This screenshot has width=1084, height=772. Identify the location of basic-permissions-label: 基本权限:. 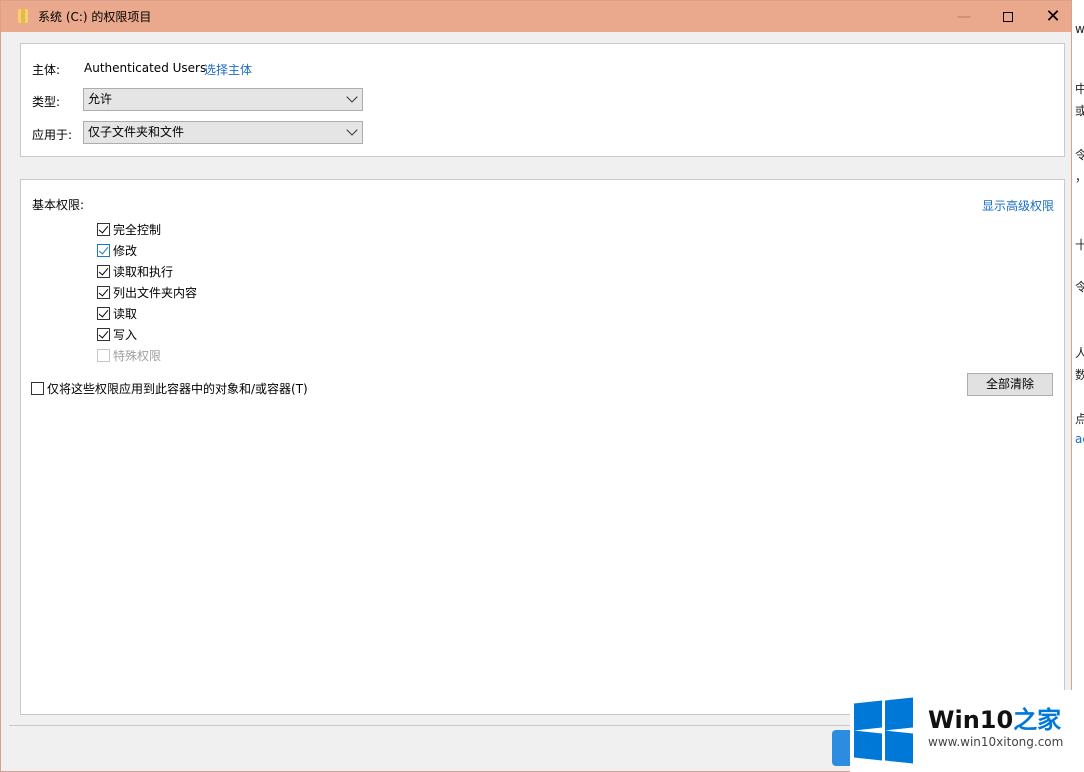
(58, 205).